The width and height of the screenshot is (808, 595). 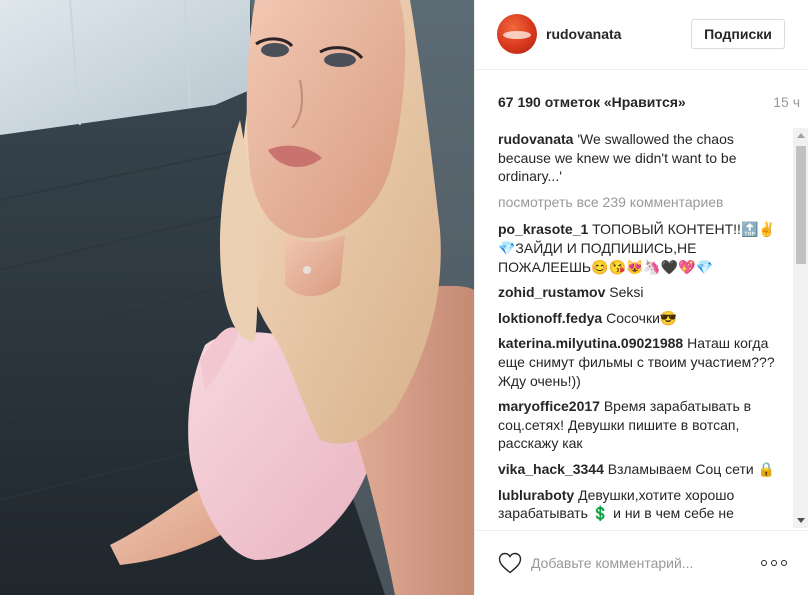 What do you see at coordinates (691, 468) in the screenshot?
I see `comment-text: Взламываем Соц сети 🔒` at bounding box center [691, 468].